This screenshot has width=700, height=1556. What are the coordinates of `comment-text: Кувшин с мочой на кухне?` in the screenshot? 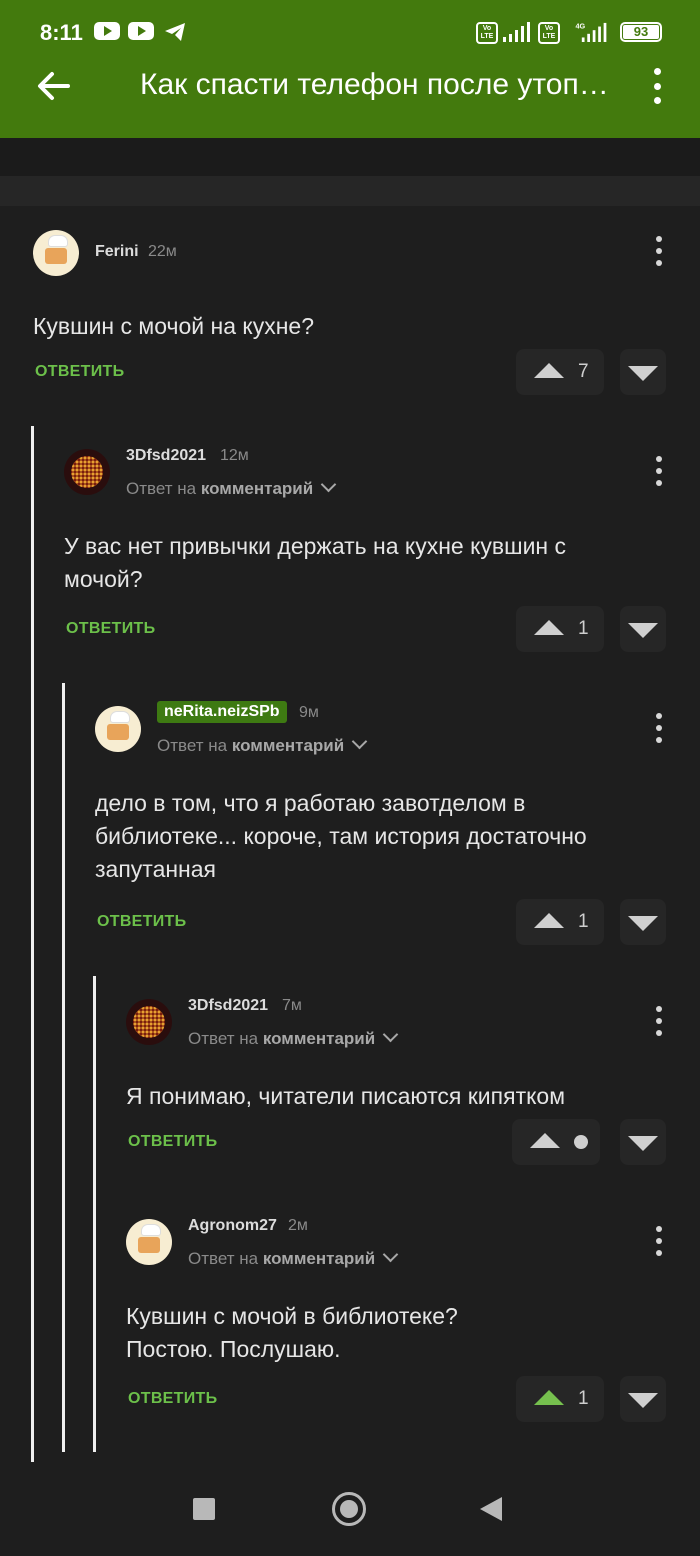 It's located at (173, 326).